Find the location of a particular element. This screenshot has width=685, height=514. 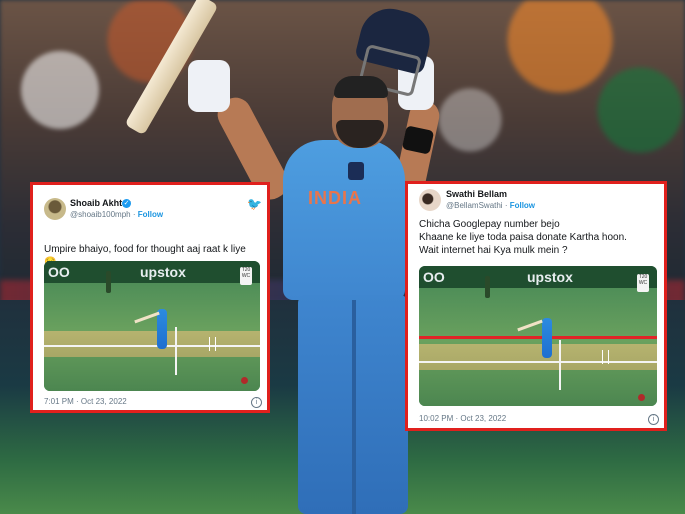

verified-icon: ✓ is located at coordinates (126, 203).